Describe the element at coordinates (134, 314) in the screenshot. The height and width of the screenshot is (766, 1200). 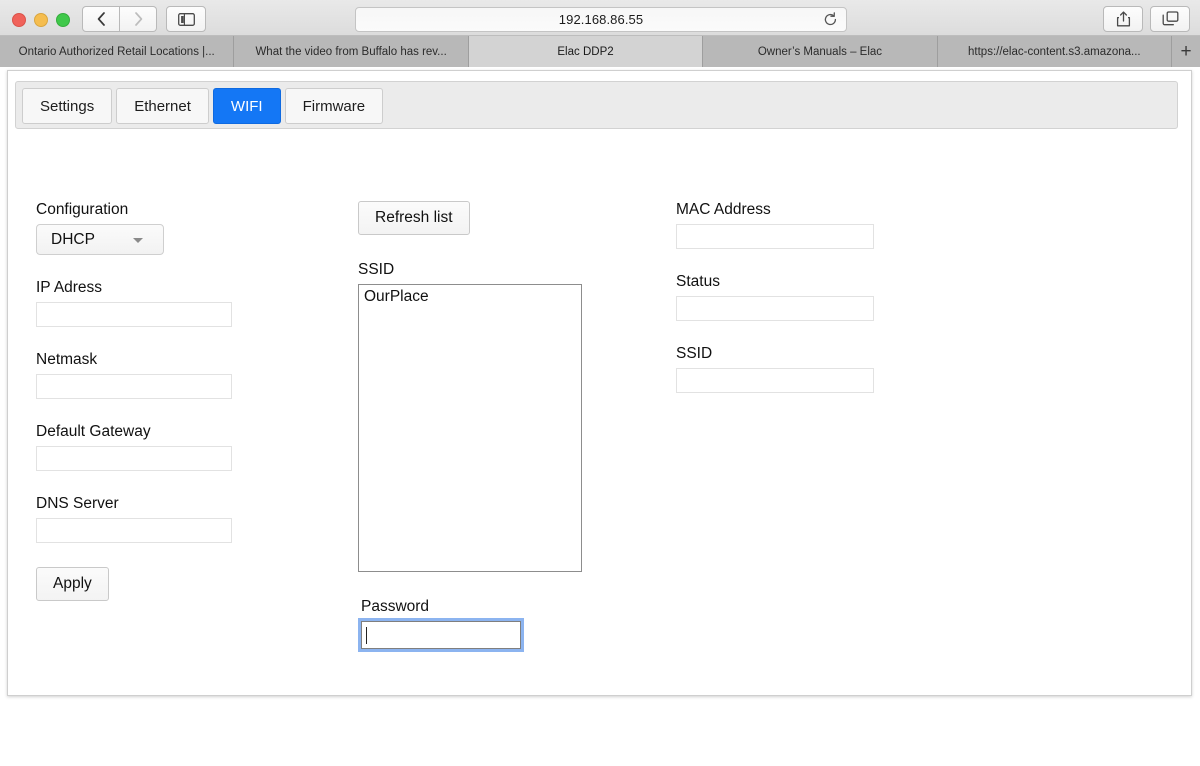
I see `ip-address-input` at that location.